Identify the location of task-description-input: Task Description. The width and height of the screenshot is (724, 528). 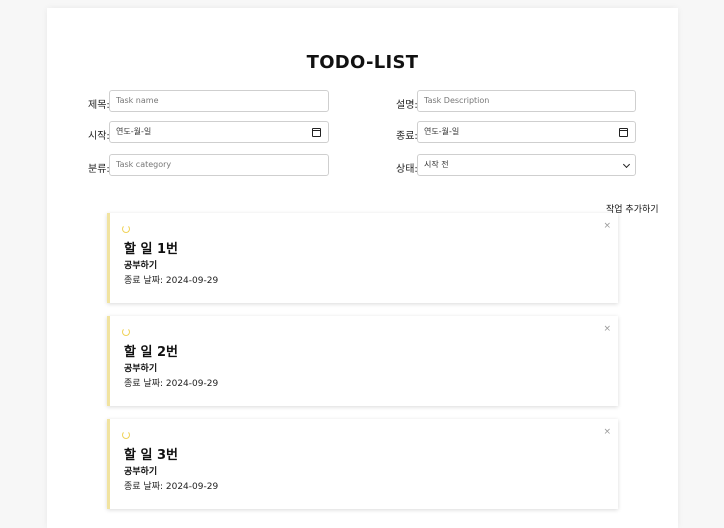
(526, 101).